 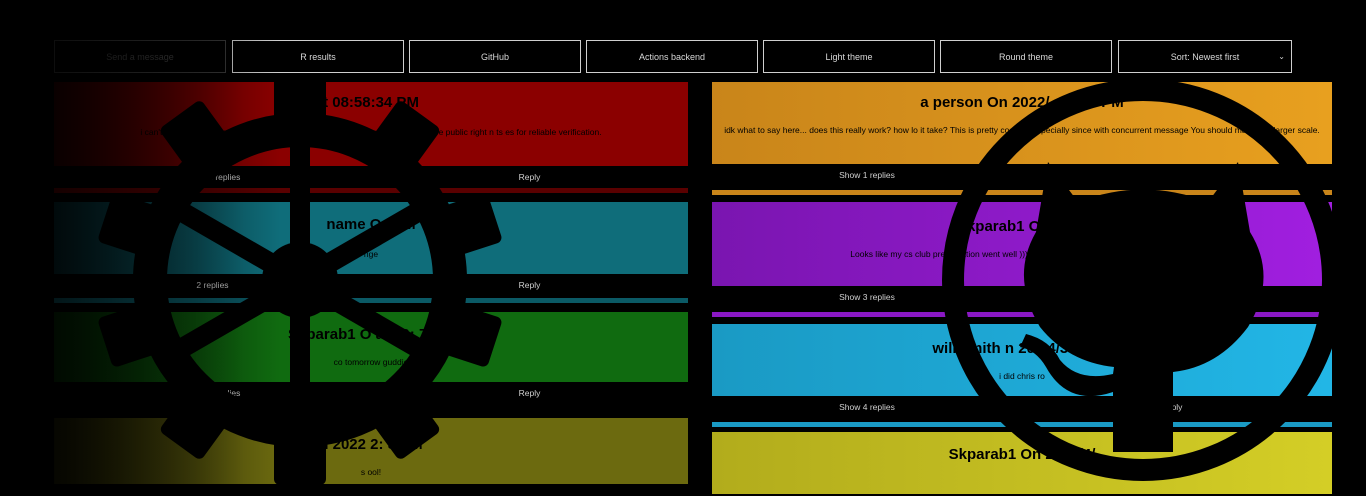 I want to click on send-message-button: Send a message, so click(x=140, y=56).